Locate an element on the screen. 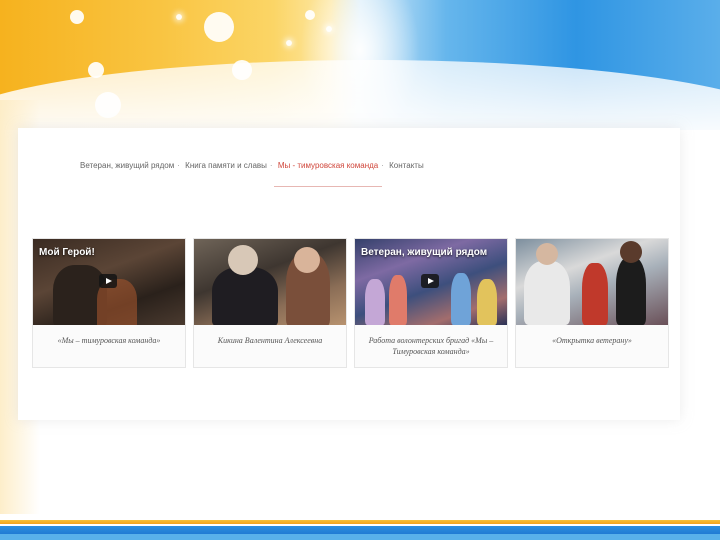  nav-item-veteran: Ветеран, живущий рядом is located at coordinates (127, 165).